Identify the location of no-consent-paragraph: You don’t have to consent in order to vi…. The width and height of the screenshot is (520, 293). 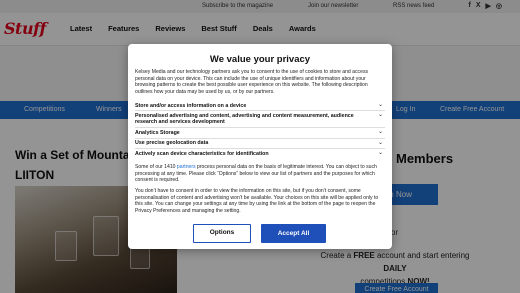
(257, 201).